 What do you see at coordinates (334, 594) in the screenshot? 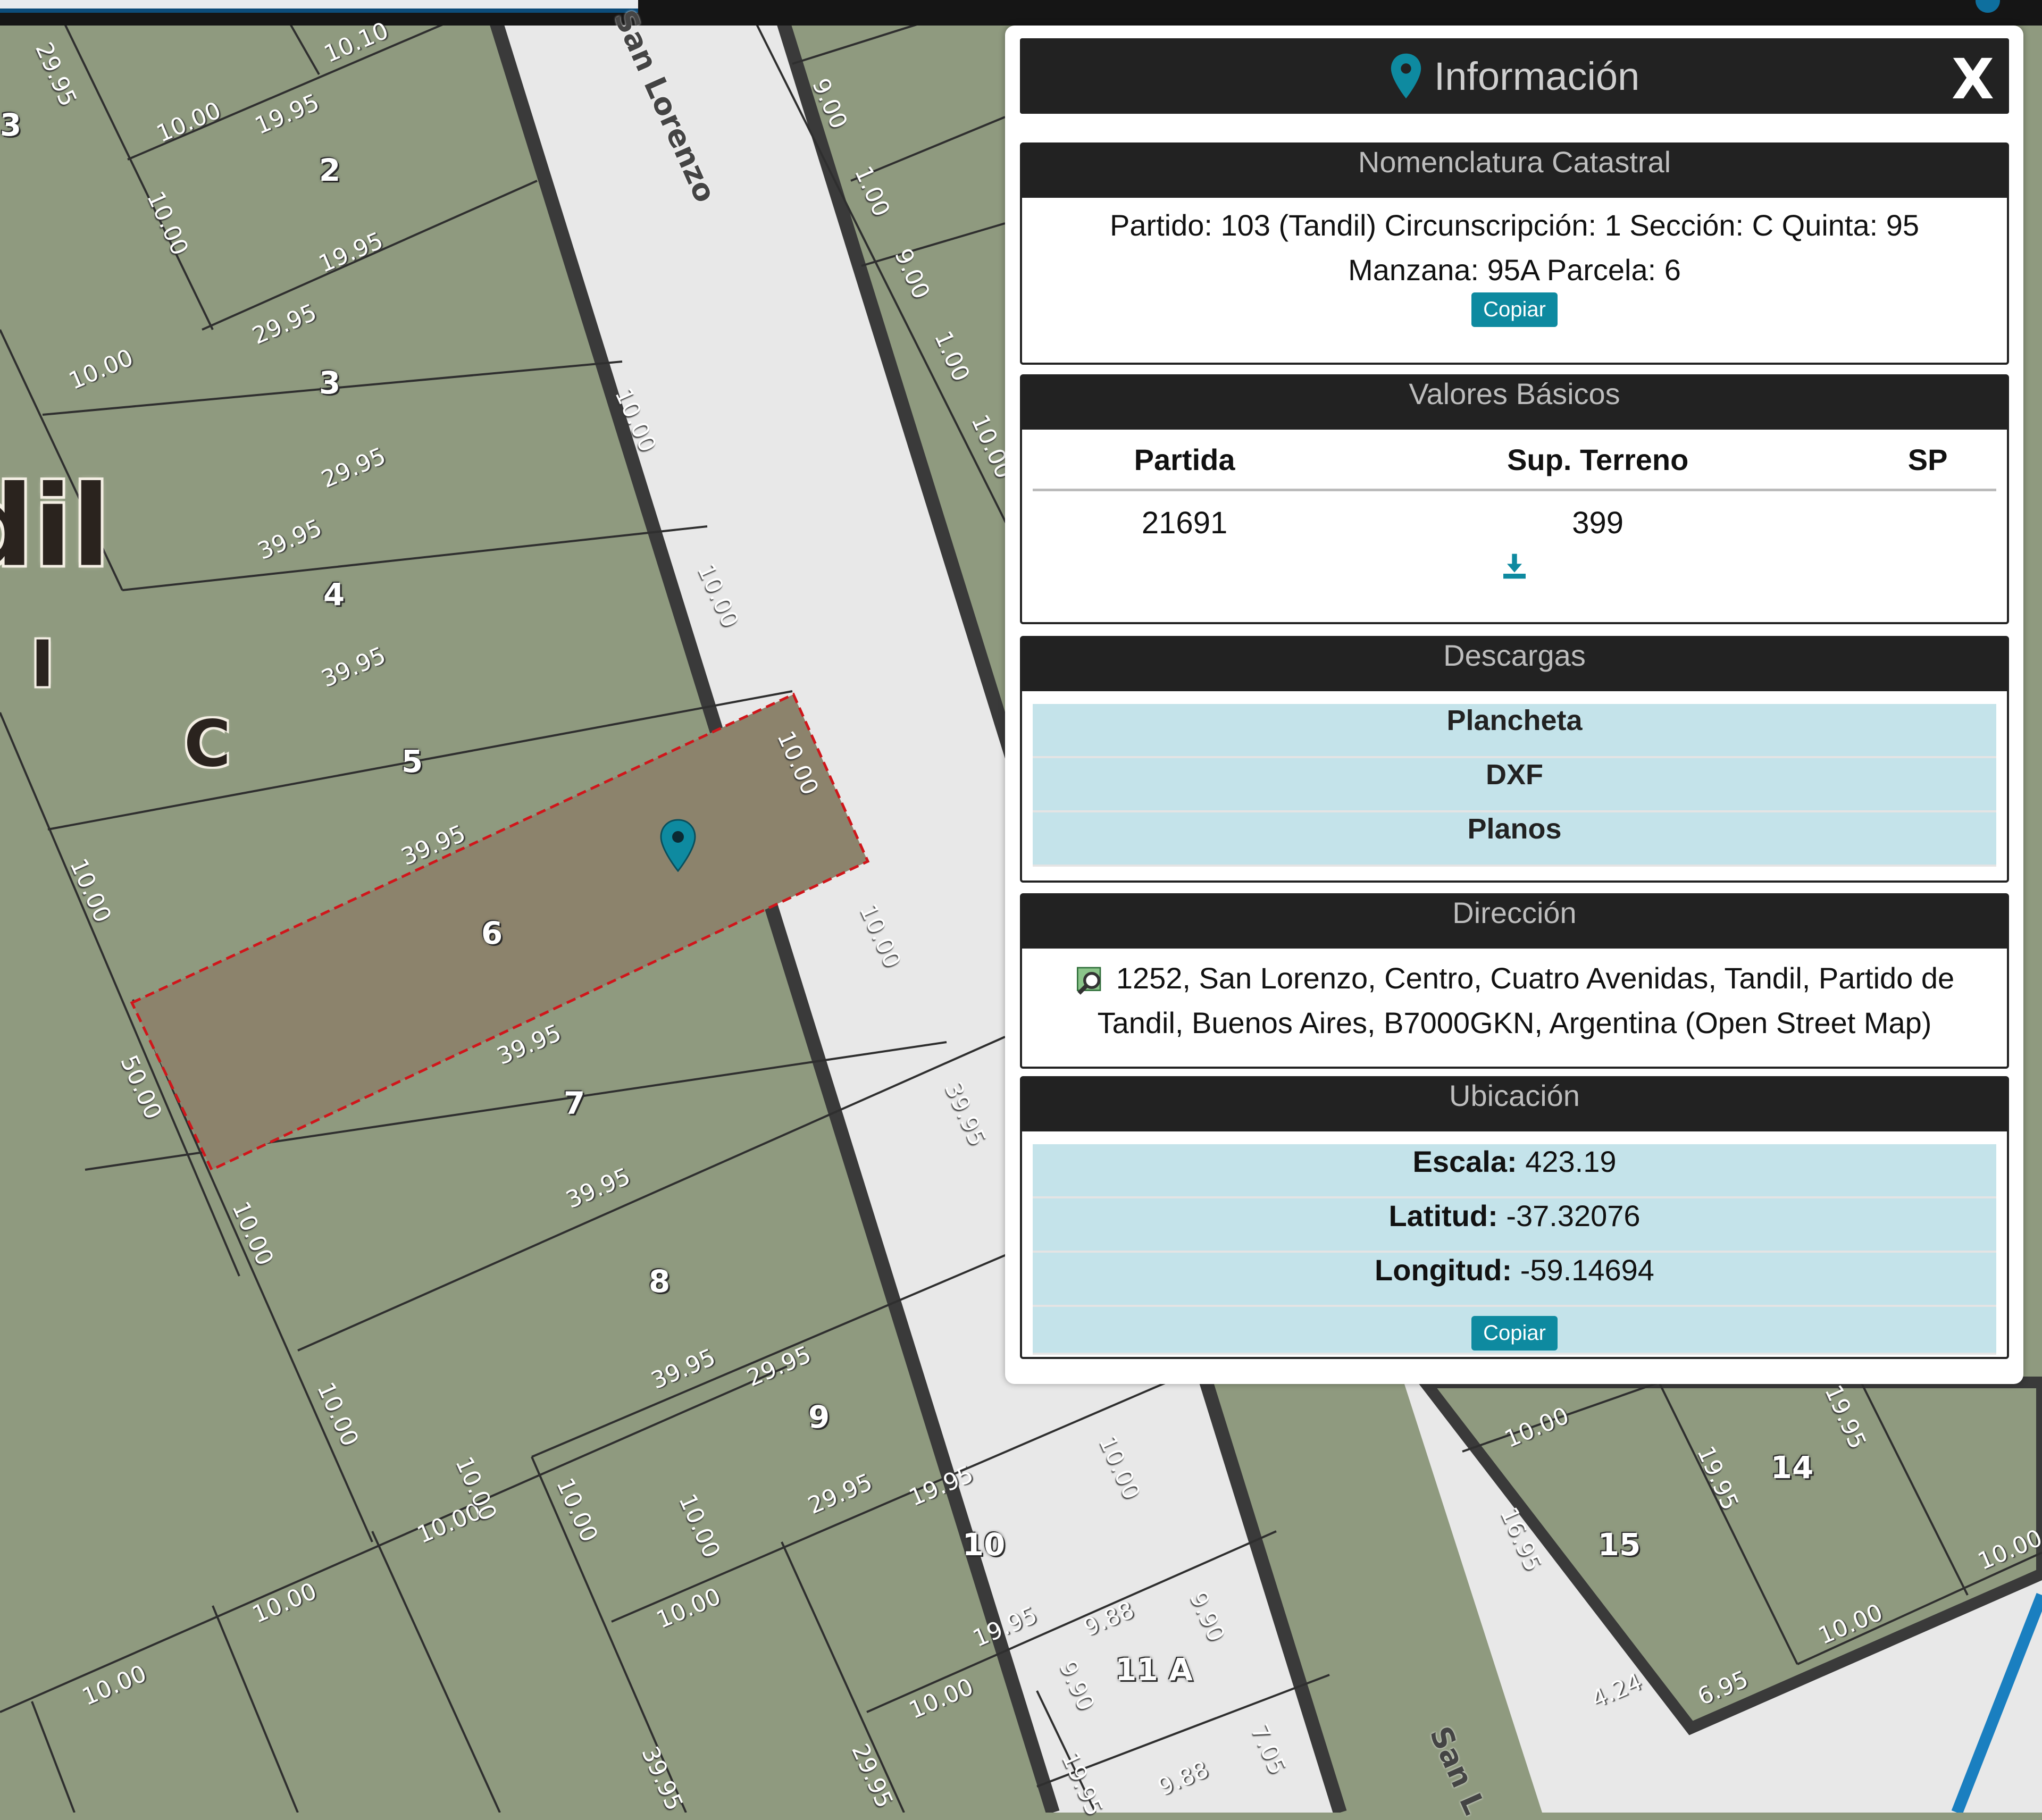
I see `lot-label-4: 4` at bounding box center [334, 594].